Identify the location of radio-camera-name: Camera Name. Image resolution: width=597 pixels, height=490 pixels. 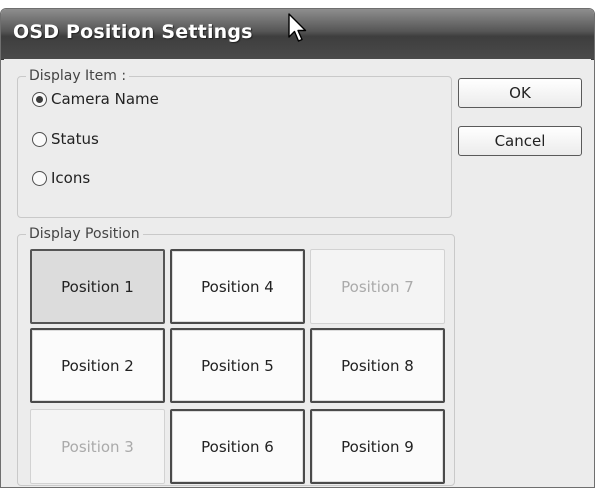
(95, 99).